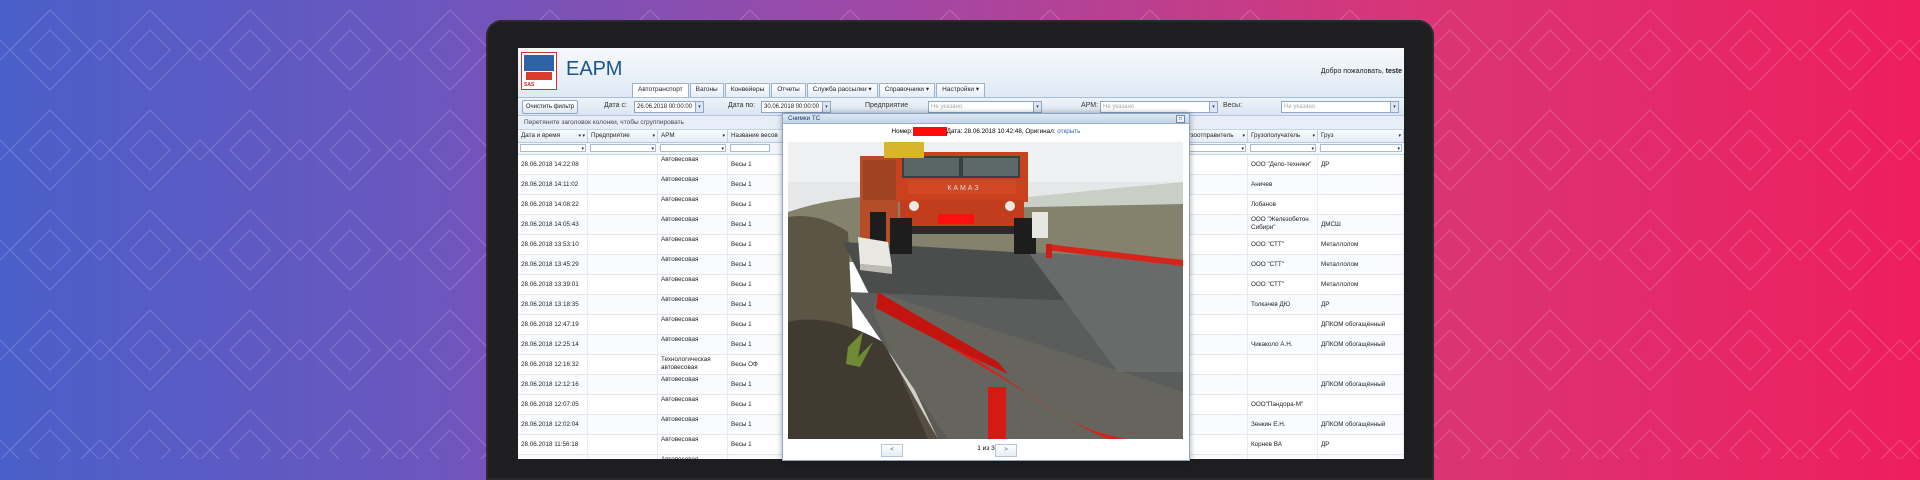 This screenshot has width=1920, height=480. What do you see at coordinates (1361, 136) in the screenshot?
I see `column-header-cargo: Груз ▾` at bounding box center [1361, 136].